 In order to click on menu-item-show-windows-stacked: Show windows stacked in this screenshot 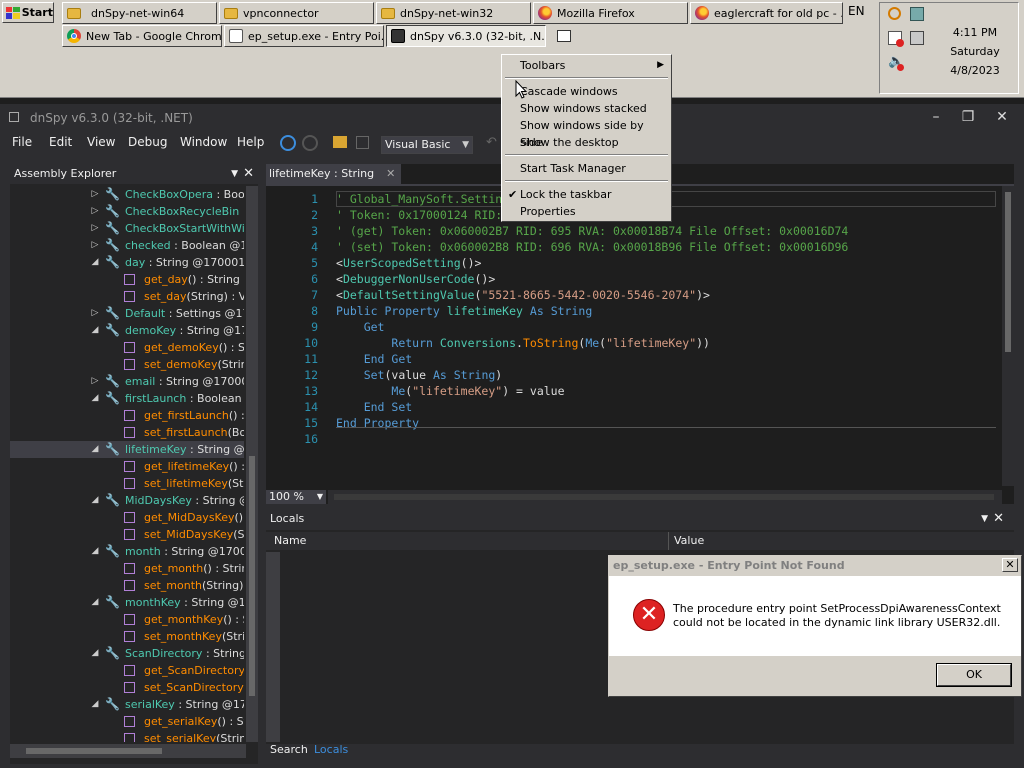, I will do `click(586, 108)`.